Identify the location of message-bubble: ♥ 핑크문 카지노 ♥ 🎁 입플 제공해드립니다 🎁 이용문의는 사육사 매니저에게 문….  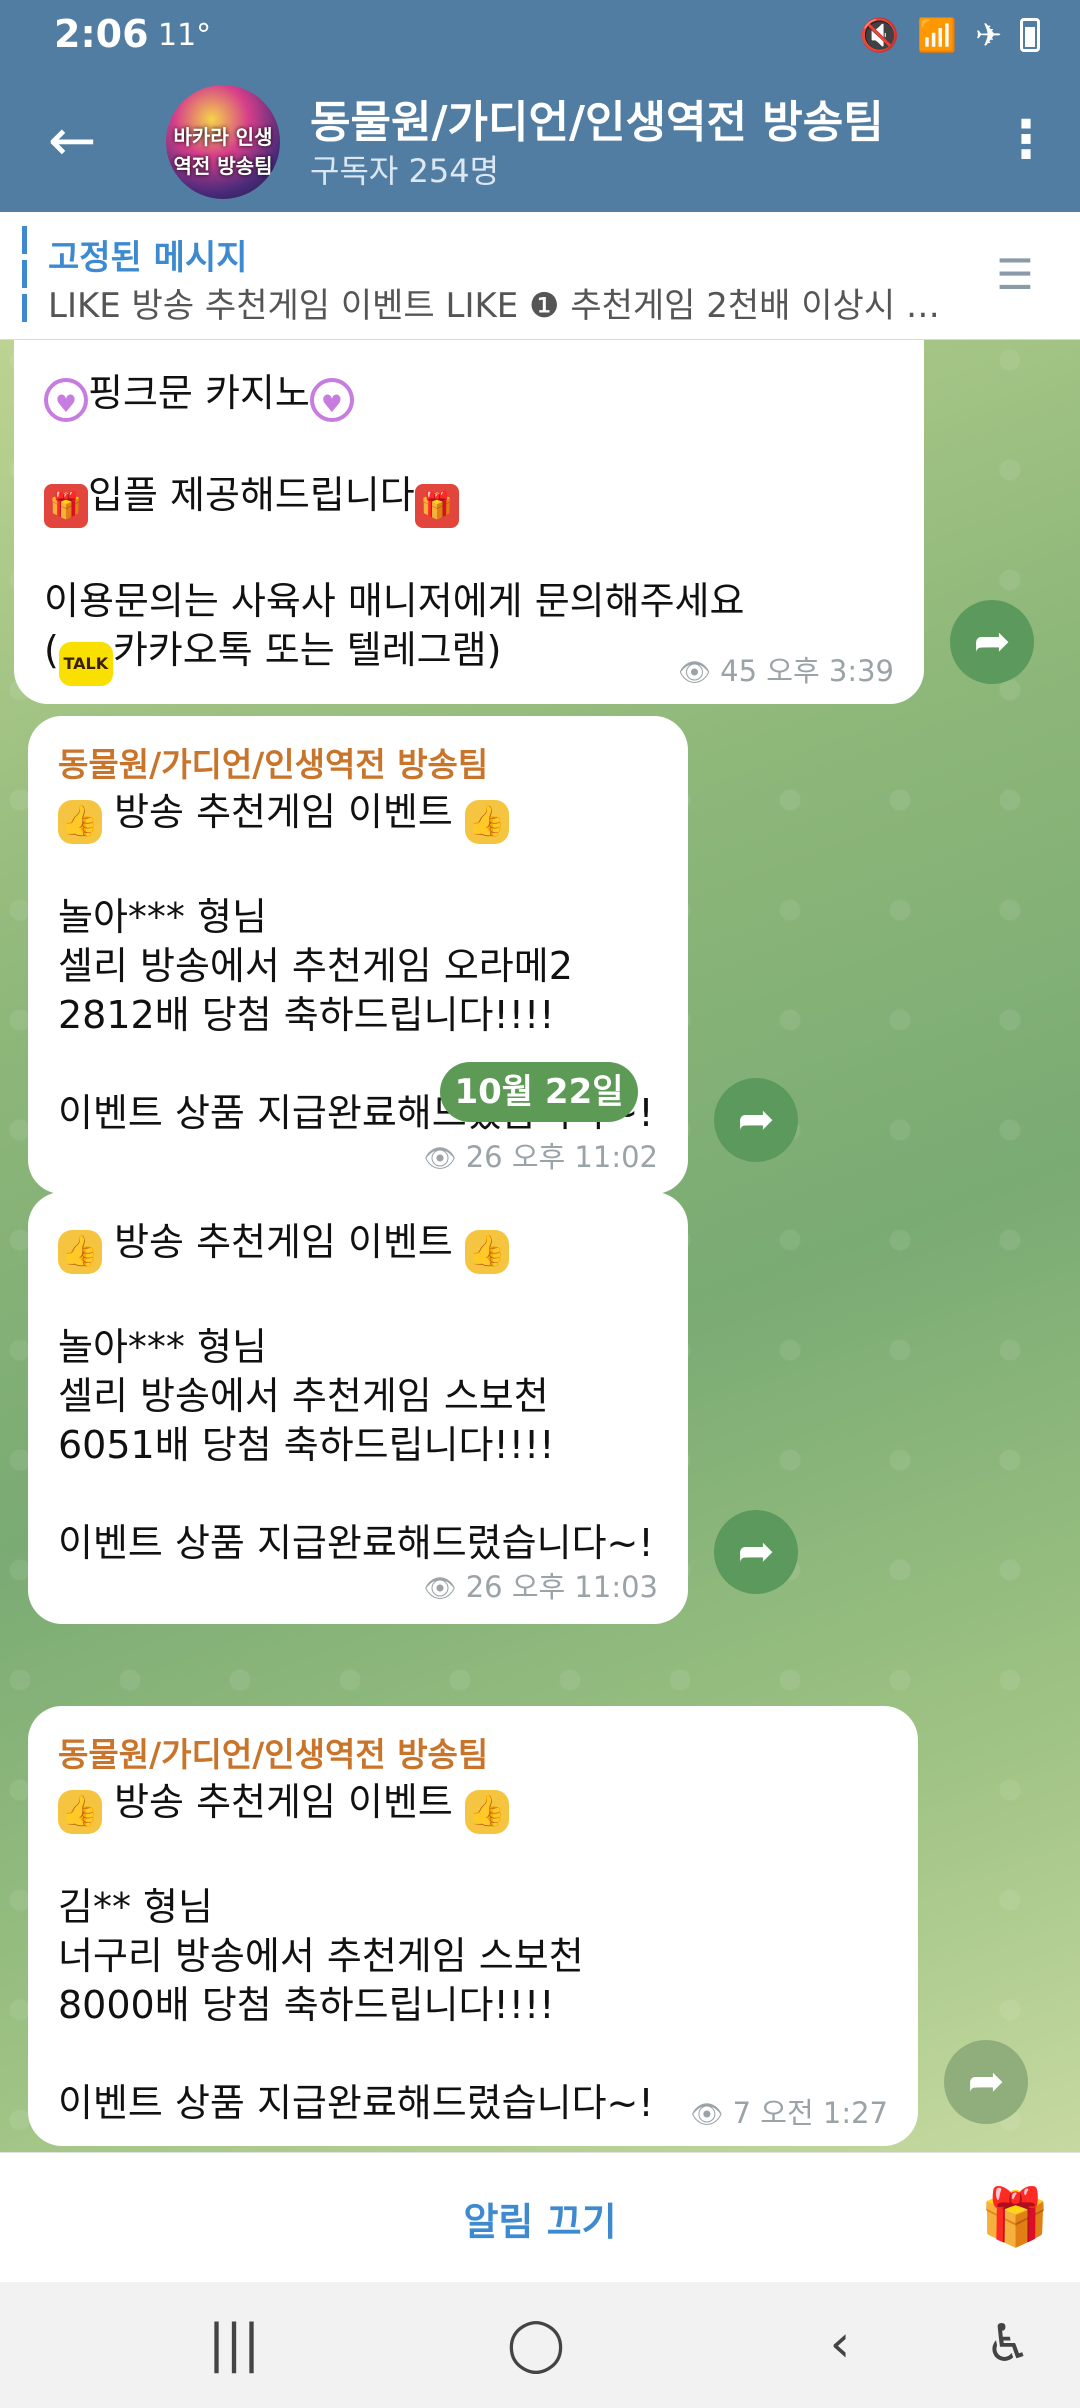
(469, 522).